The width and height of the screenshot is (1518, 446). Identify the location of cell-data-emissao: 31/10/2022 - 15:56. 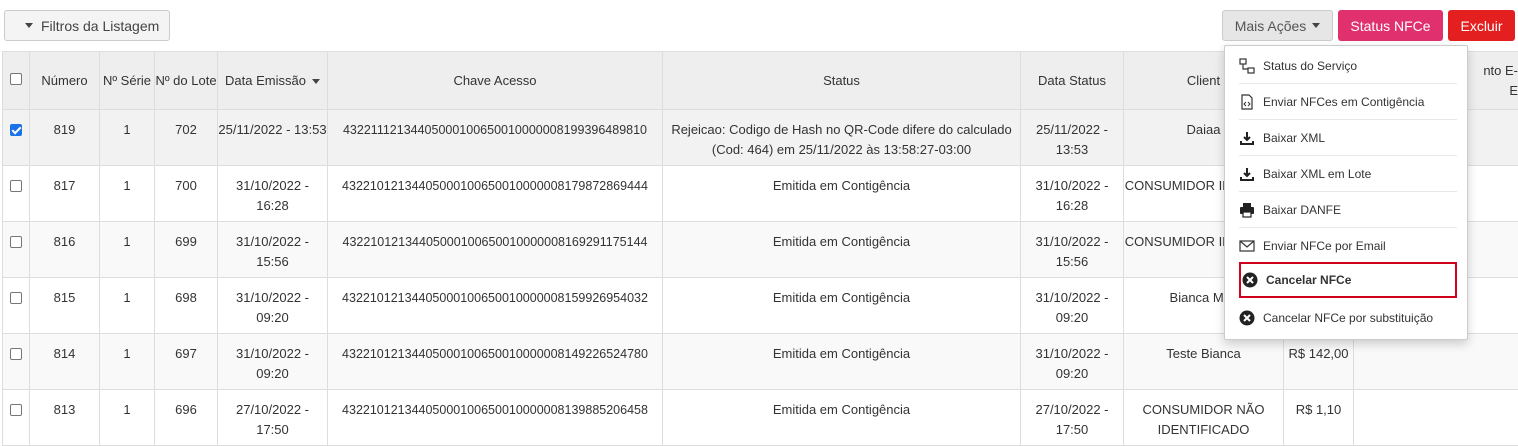
(273, 250).